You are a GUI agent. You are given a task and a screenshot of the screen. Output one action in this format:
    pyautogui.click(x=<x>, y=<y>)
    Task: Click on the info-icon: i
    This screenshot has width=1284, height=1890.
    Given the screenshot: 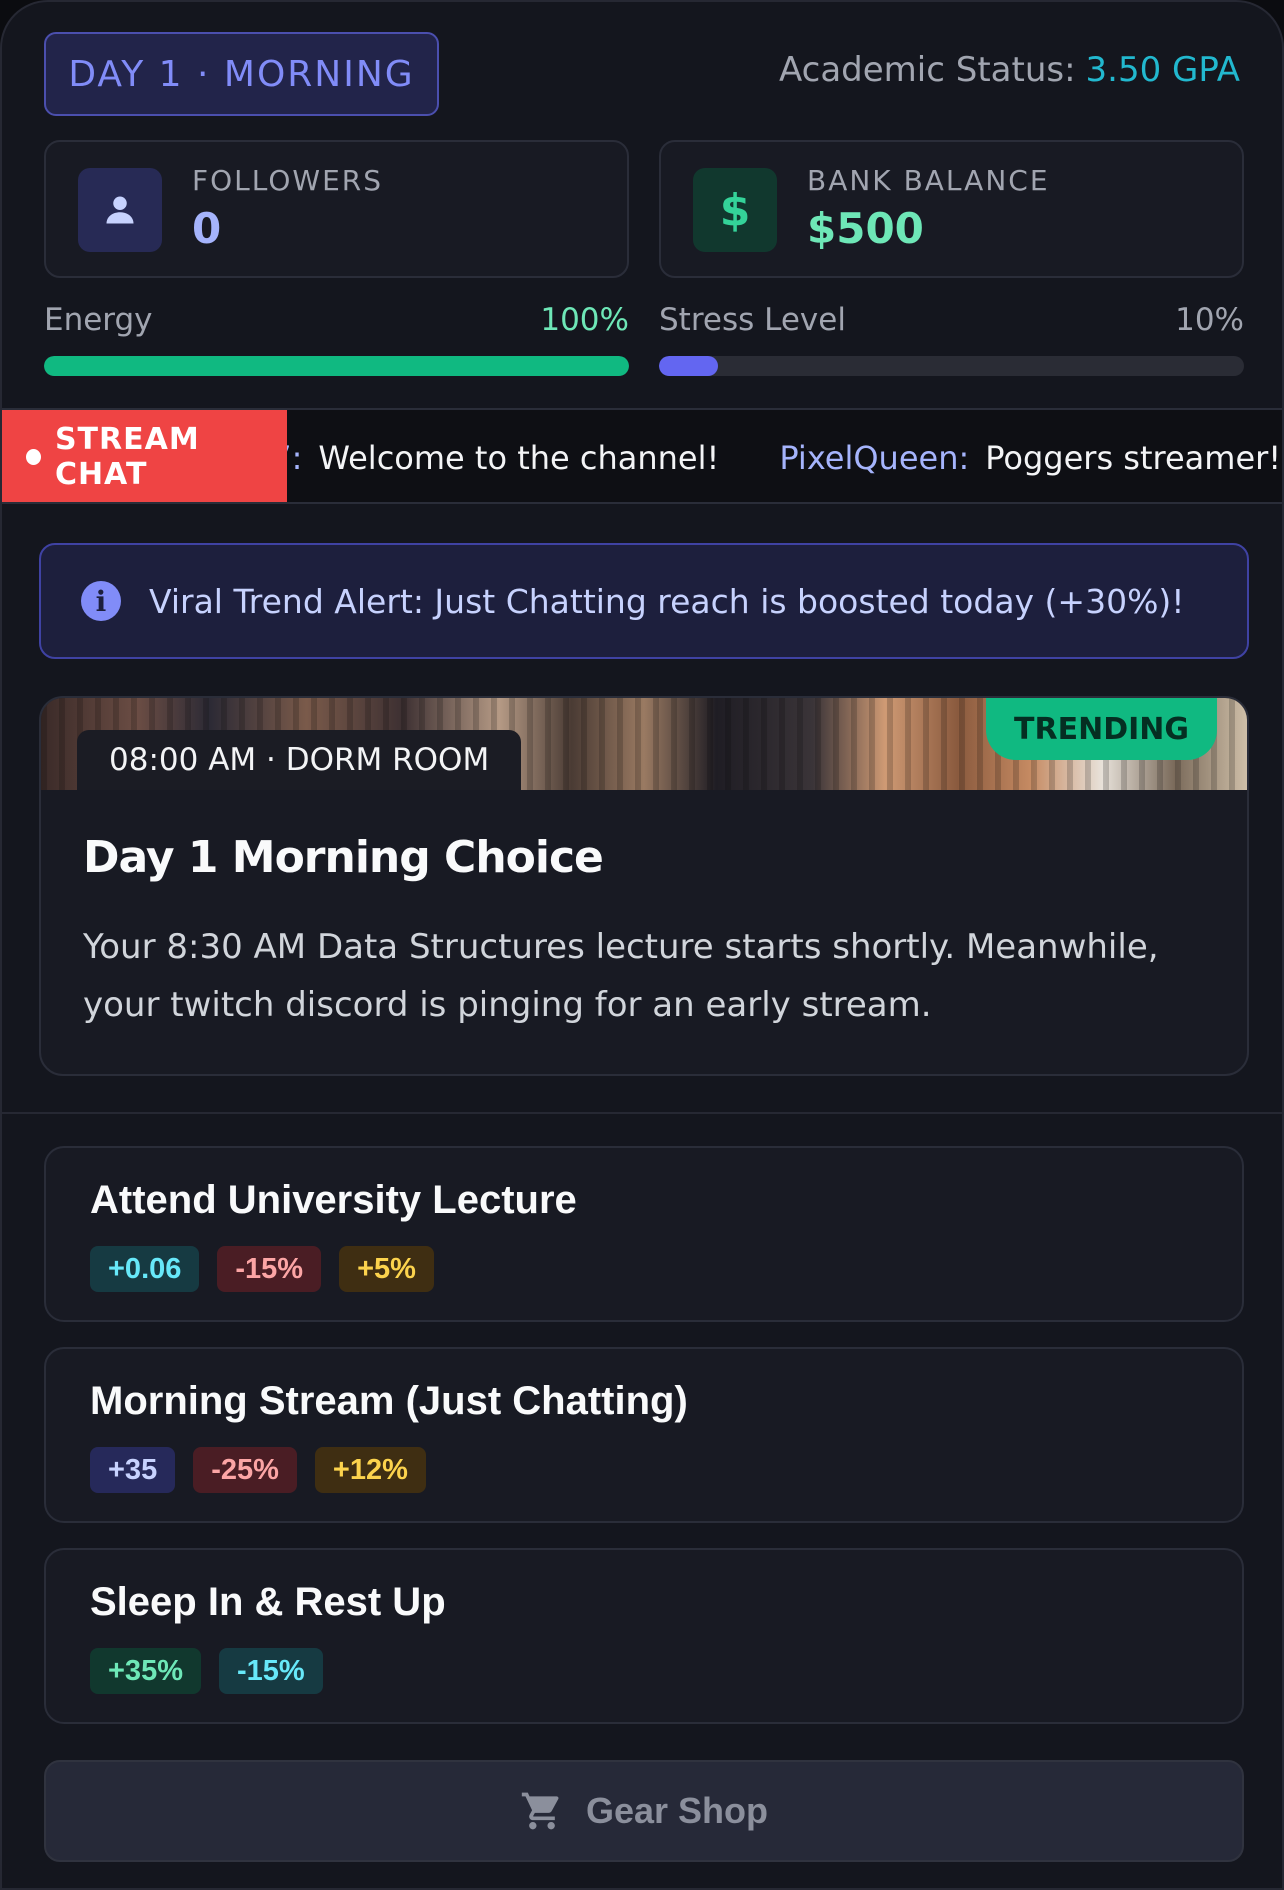 What is the action you would take?
    pyautogui.click(x=101, y=601)
    